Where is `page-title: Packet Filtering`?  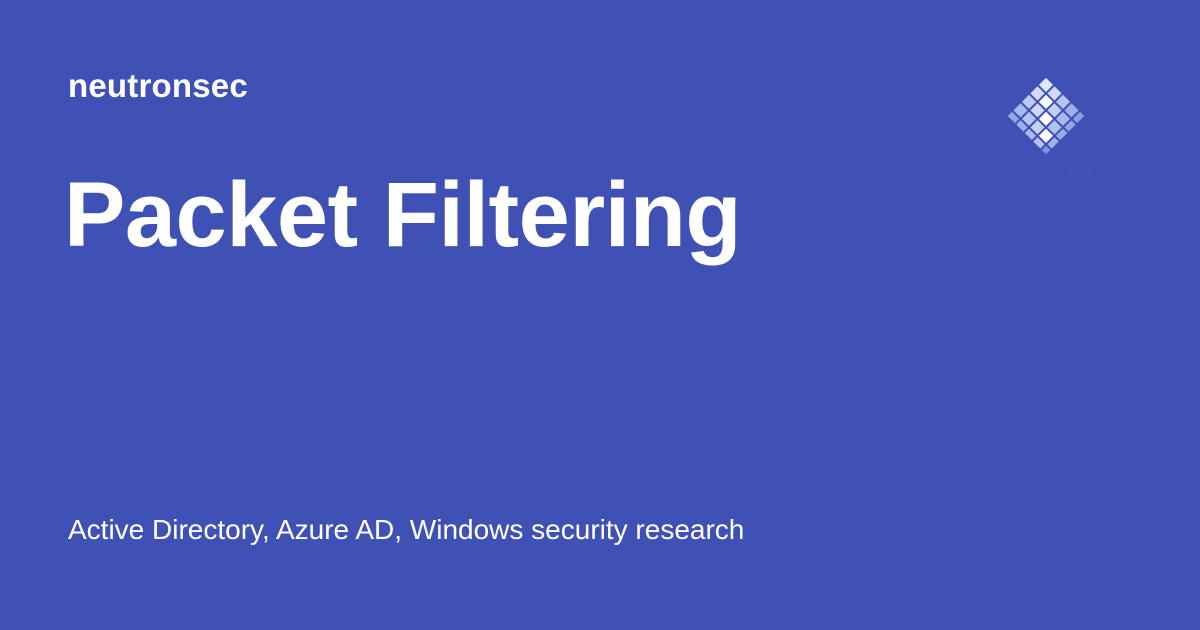
page-title: Packet Filtering is located at coordinates (403, 215).